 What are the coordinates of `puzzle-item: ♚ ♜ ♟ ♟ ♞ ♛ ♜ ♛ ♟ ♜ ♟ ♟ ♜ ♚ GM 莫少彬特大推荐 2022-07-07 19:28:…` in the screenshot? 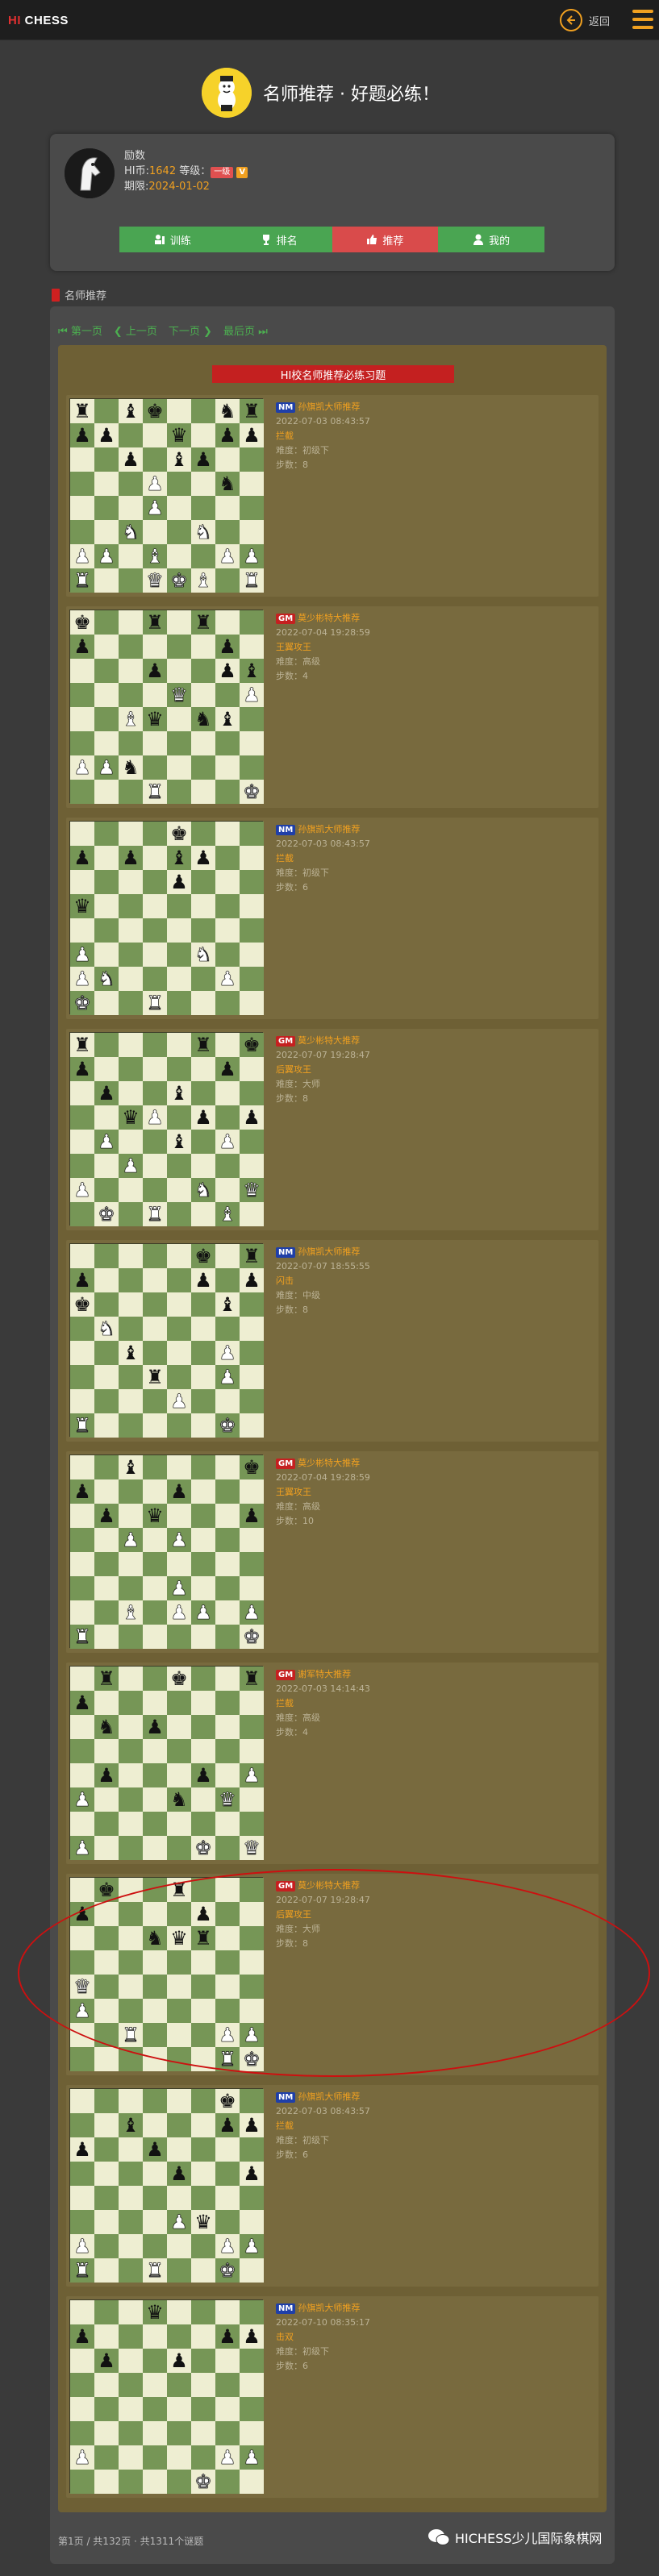 It's located at (332, 1975).